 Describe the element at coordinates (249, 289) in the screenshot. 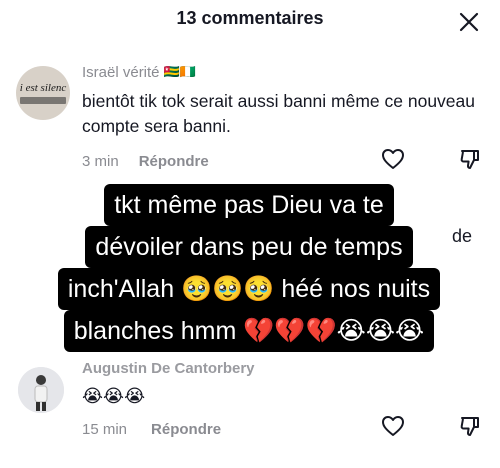

I see `caption-line: inch'Allah 🥹🥹🥹 héé nos nuits` at that location.